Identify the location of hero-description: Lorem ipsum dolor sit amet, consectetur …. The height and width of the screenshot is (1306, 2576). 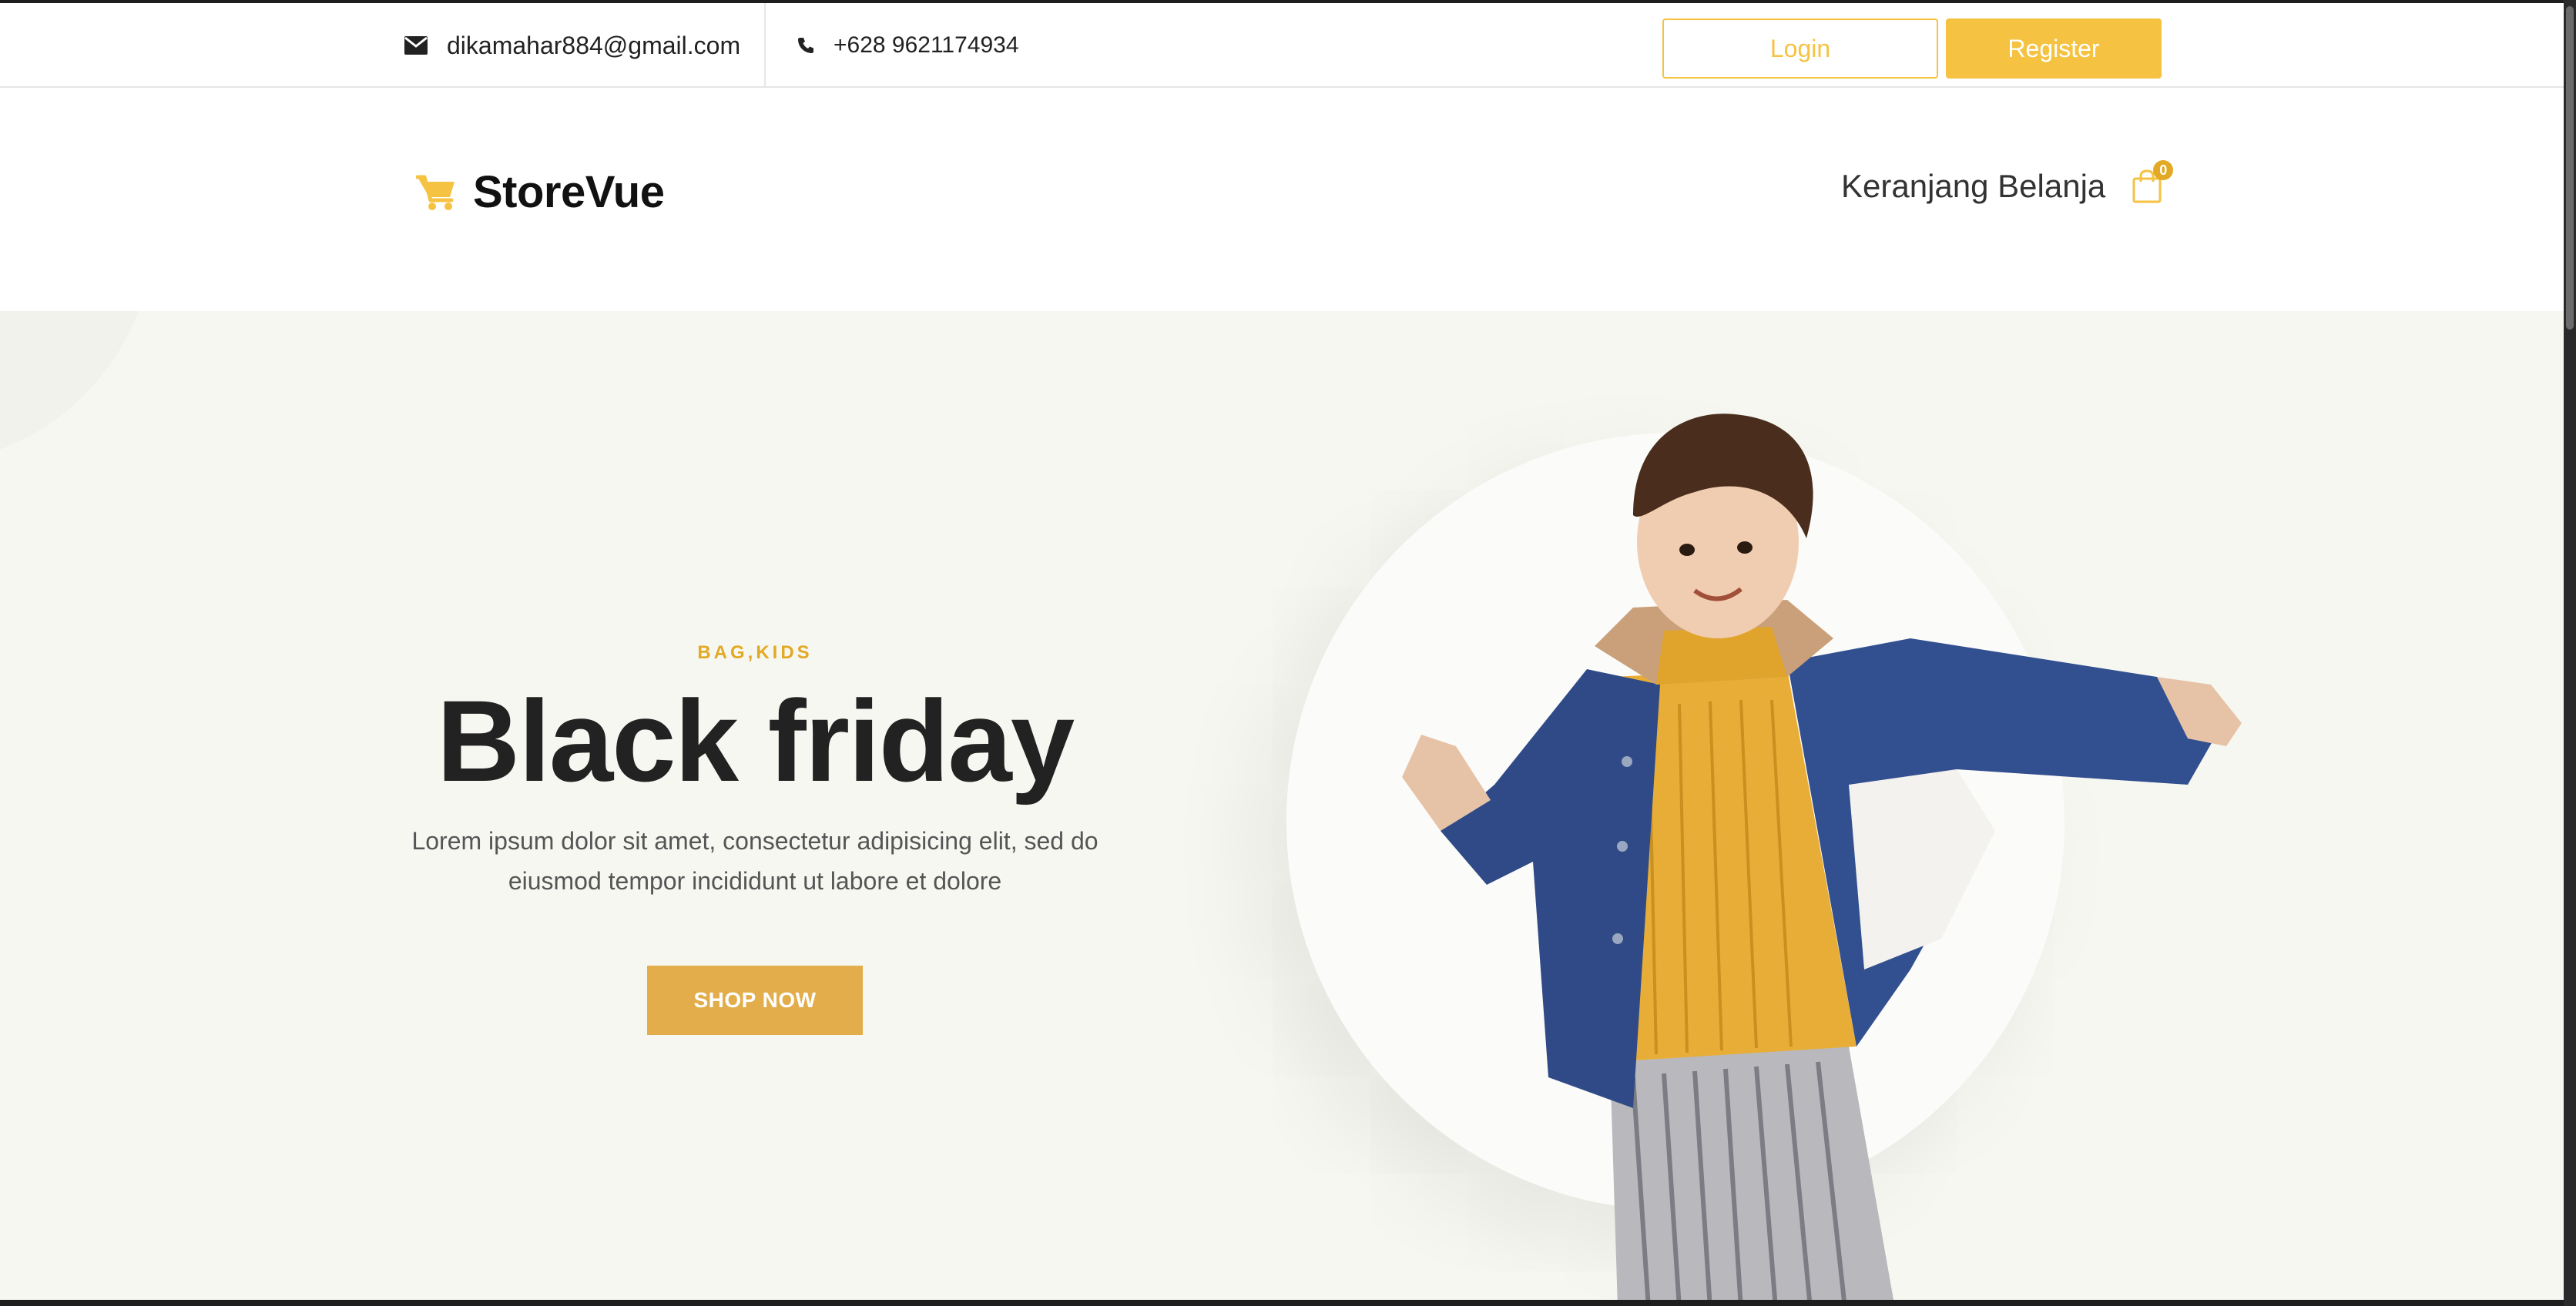
(754, 861).